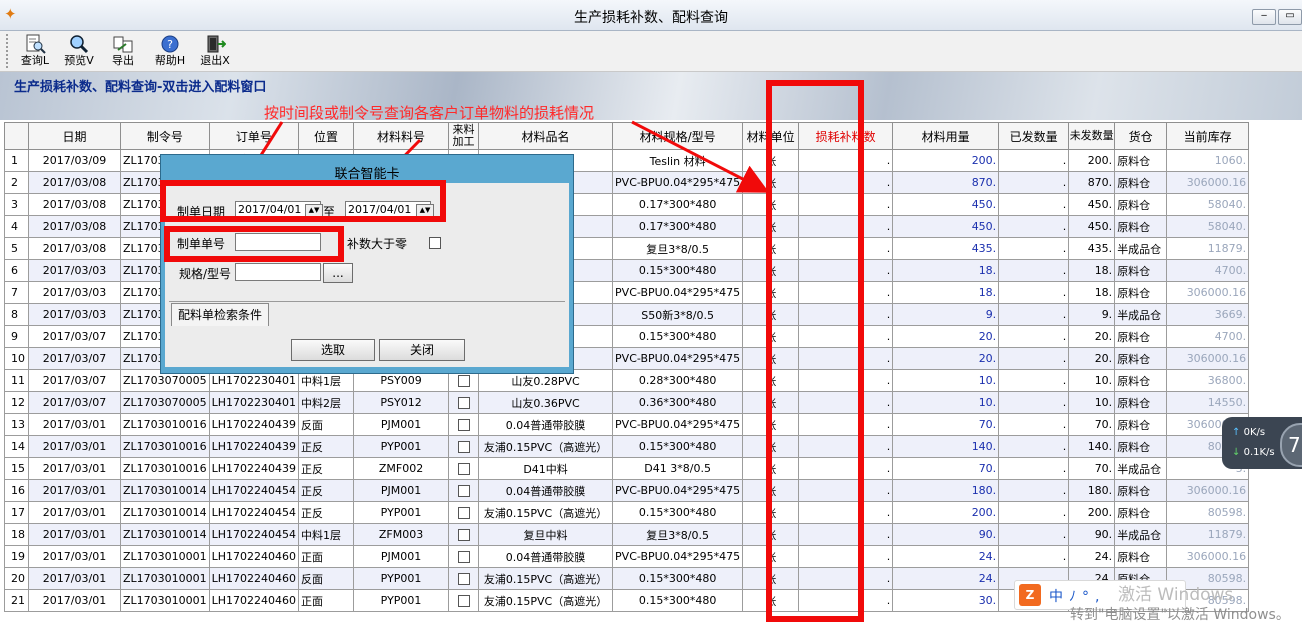 This screenshot has width=1302, height=631. Describe the element at coordinates (1262, 443) in the screenshot. I see `network-speed-widget: ↑ 0K/s ↓ 0.1K/s 7` at that location.